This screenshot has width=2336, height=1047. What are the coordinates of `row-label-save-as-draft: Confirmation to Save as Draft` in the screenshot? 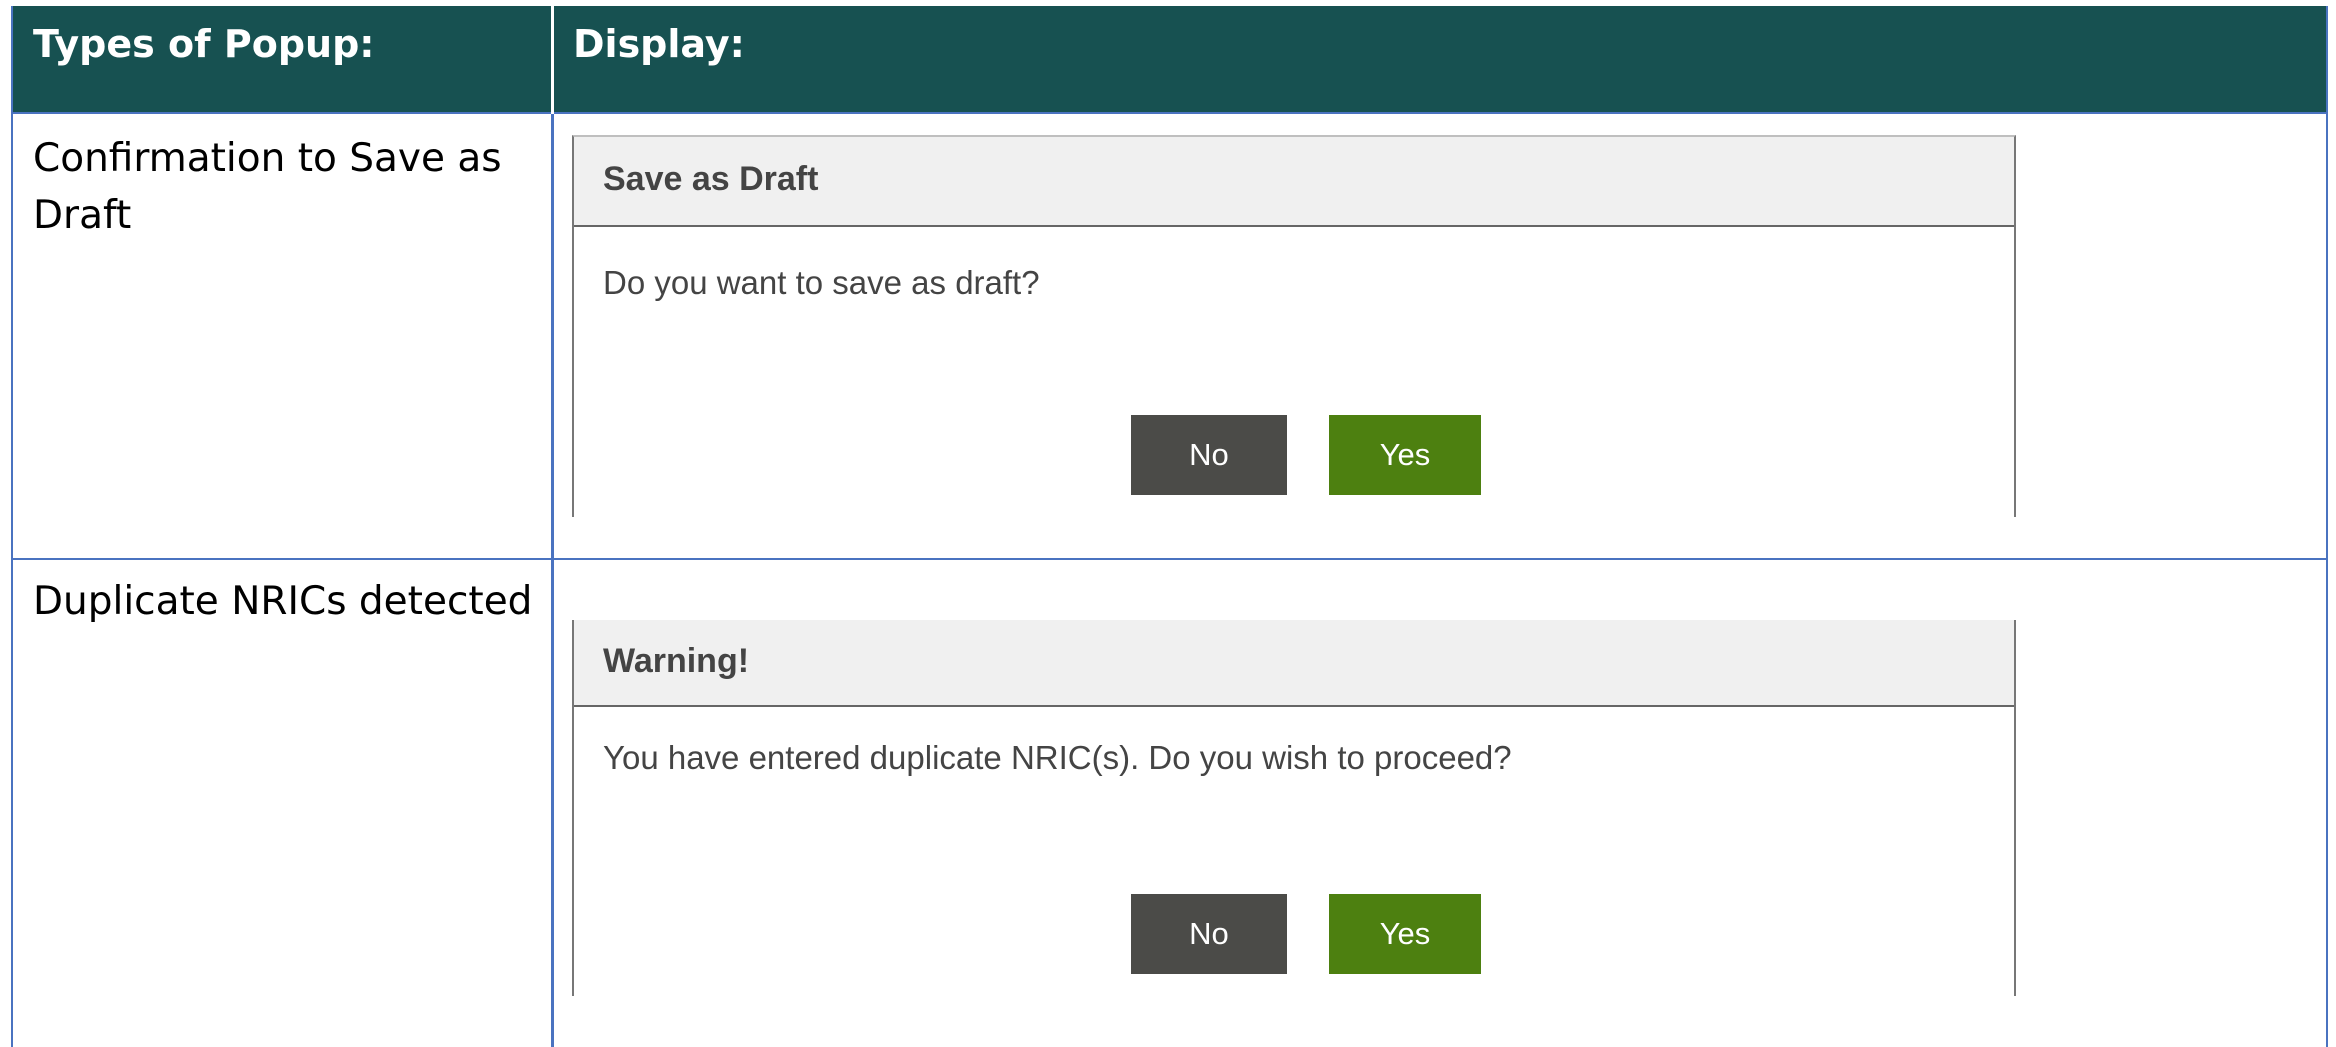 It's located at (267, 187).